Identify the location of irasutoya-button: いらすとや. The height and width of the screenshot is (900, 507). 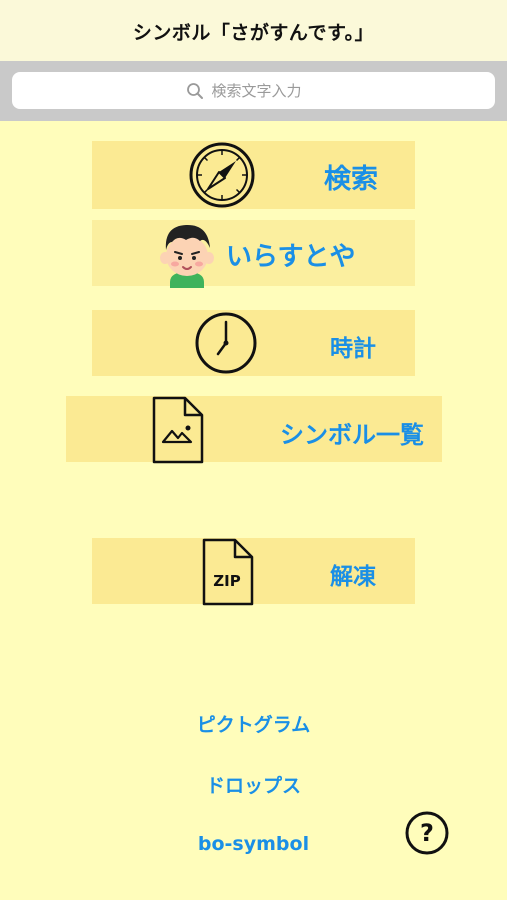
(253, 254).